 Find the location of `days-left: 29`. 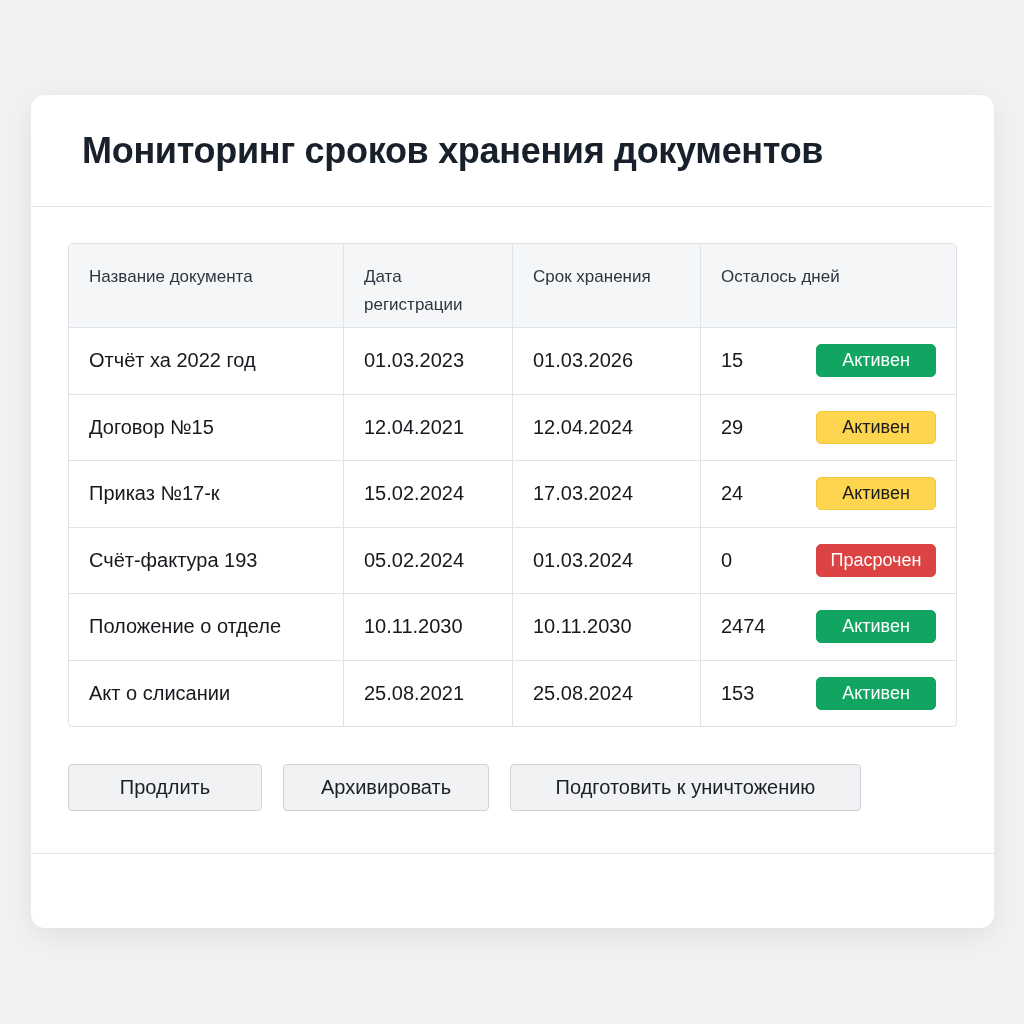

days-left: 29 is located at coordinates (732, 427).